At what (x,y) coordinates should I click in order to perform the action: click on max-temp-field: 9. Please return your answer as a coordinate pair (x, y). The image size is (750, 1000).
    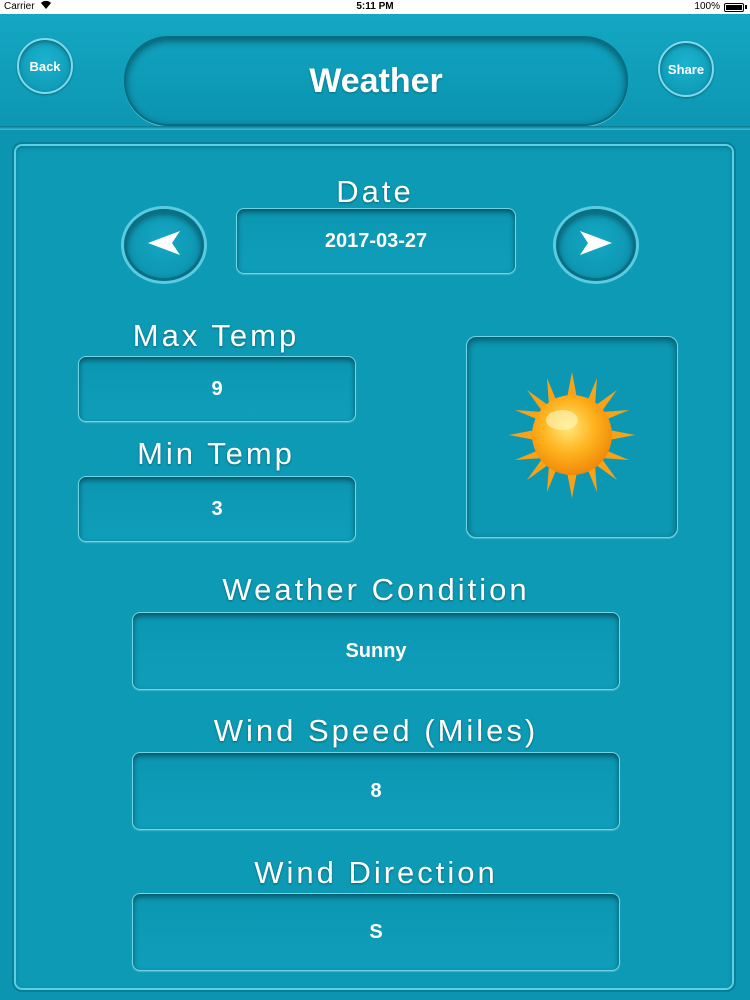
    Looking at the image, I should click on (217, 389).